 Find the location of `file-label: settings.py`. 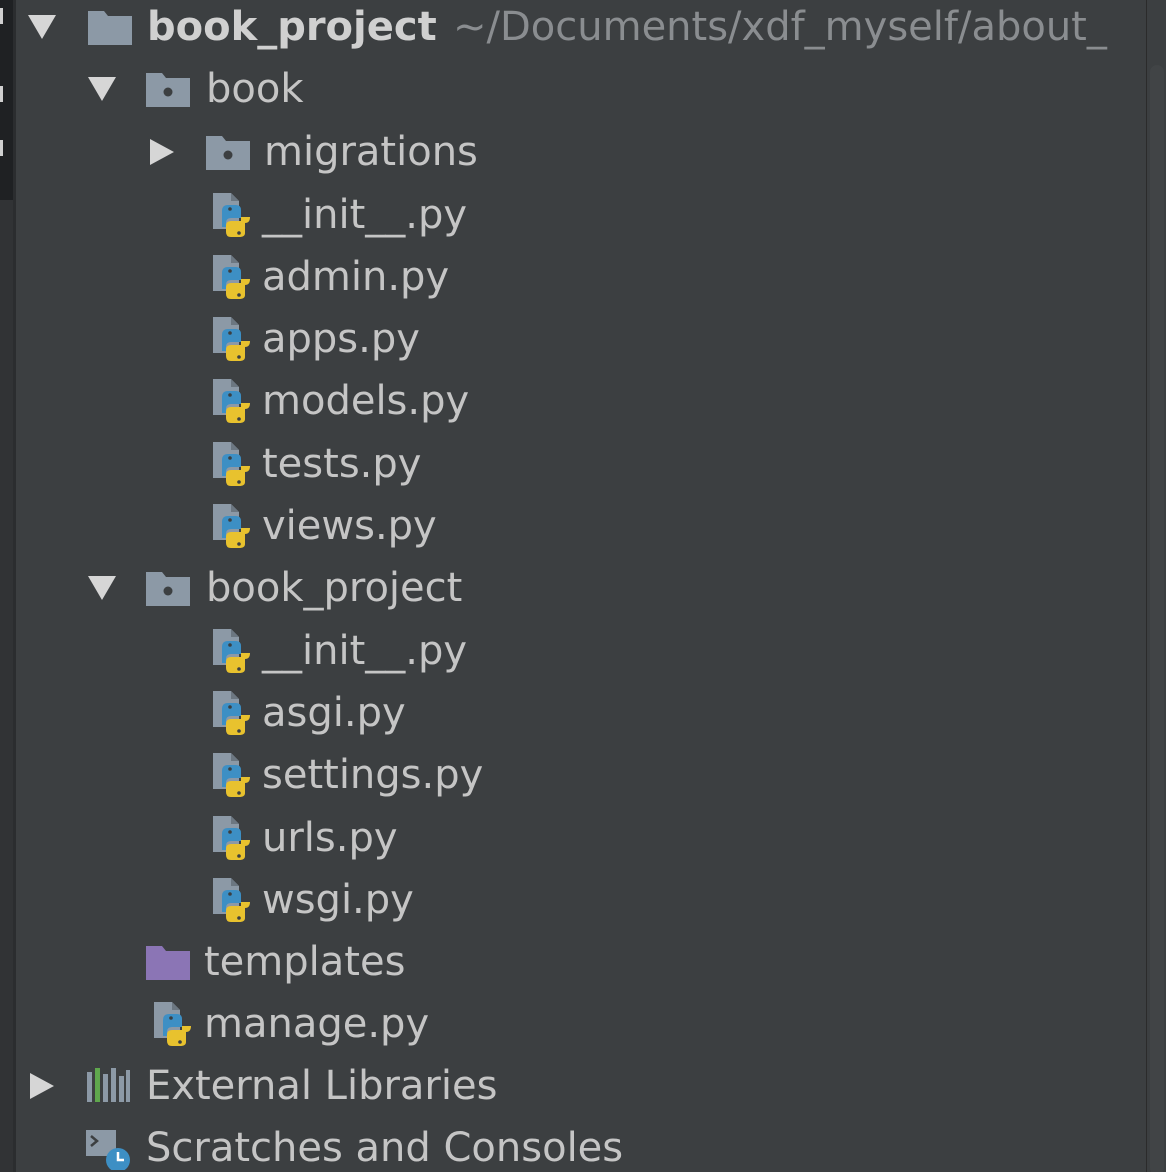

file-label: settings.py is located at coordinates (373, 775).